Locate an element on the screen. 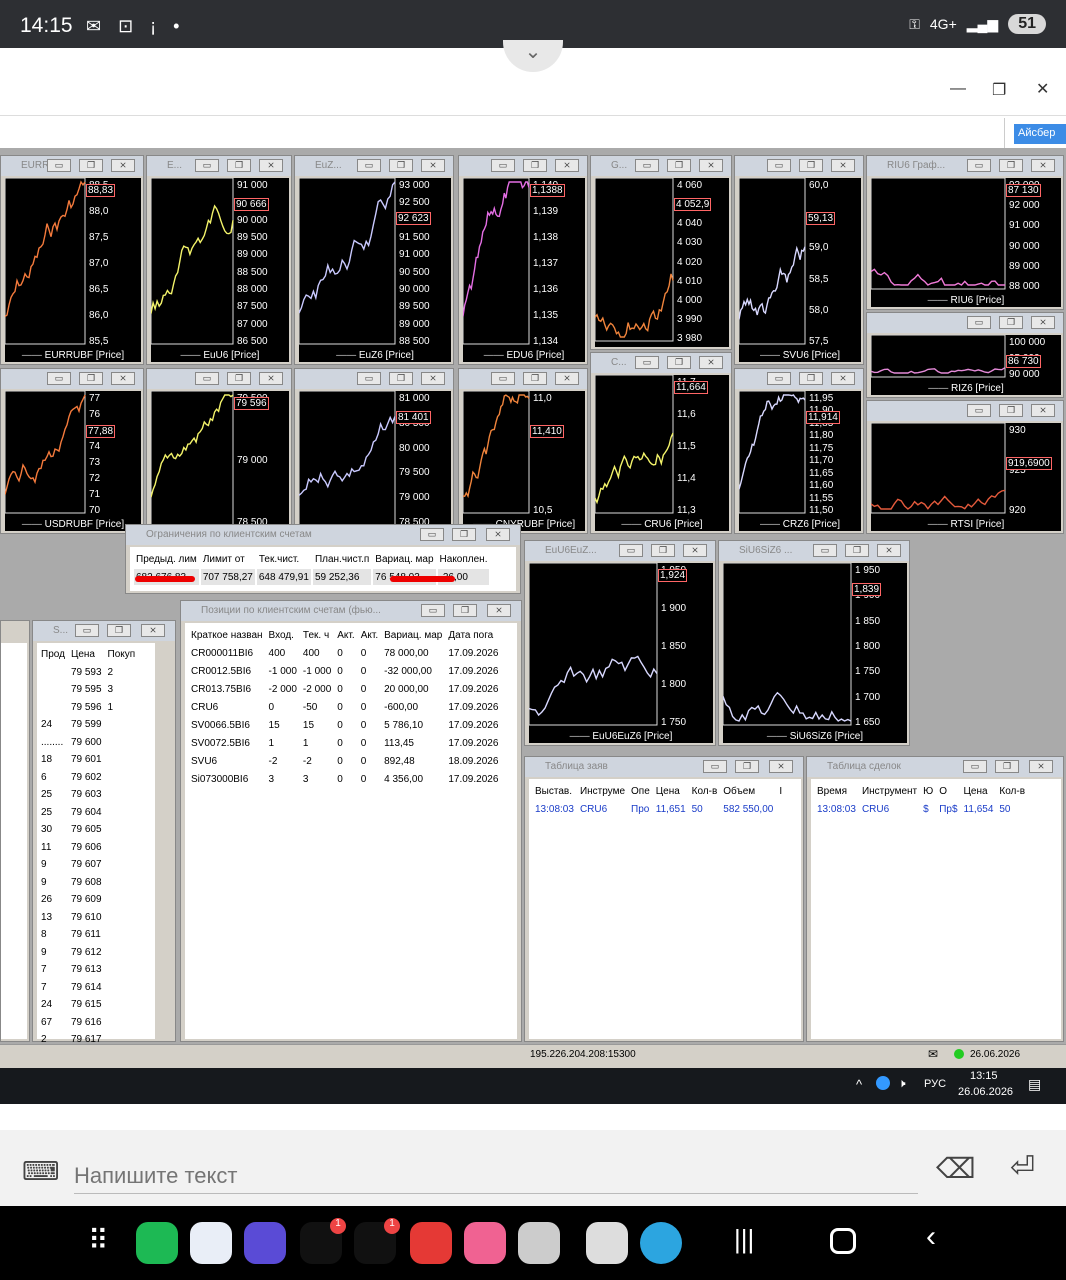 The height and width of the screenshot is (1280, 1066). table-row: 18 79 601 is located at coordinates (88, 760).